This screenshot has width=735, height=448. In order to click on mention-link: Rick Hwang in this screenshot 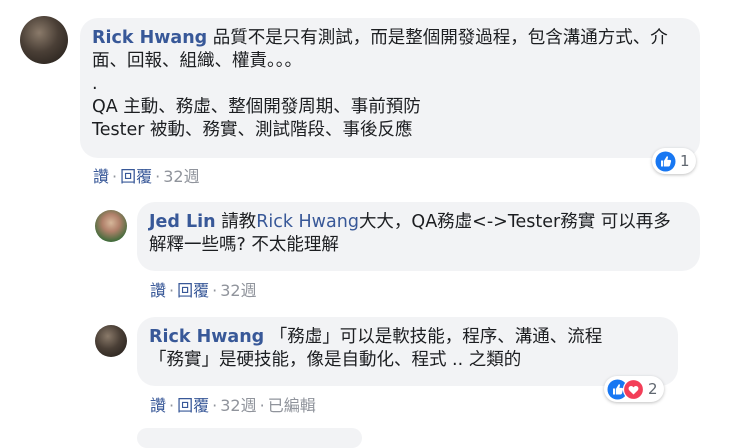, I will do `click(307, 222)`.